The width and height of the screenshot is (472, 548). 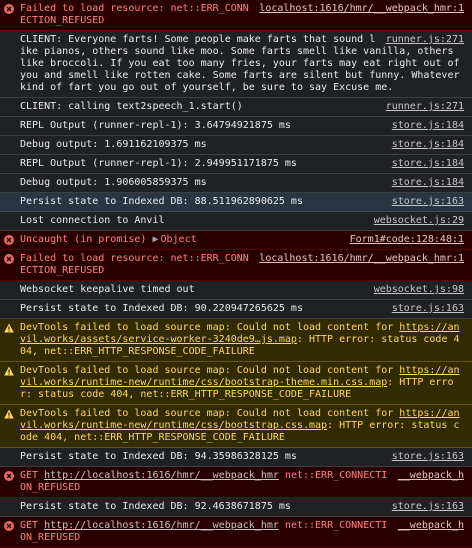 What do you see at coordinates (236, 221) in the screenshot?
I see `console-message: websocket.js:29 Lost connection to Anvil` at bounding box center [236, 221].